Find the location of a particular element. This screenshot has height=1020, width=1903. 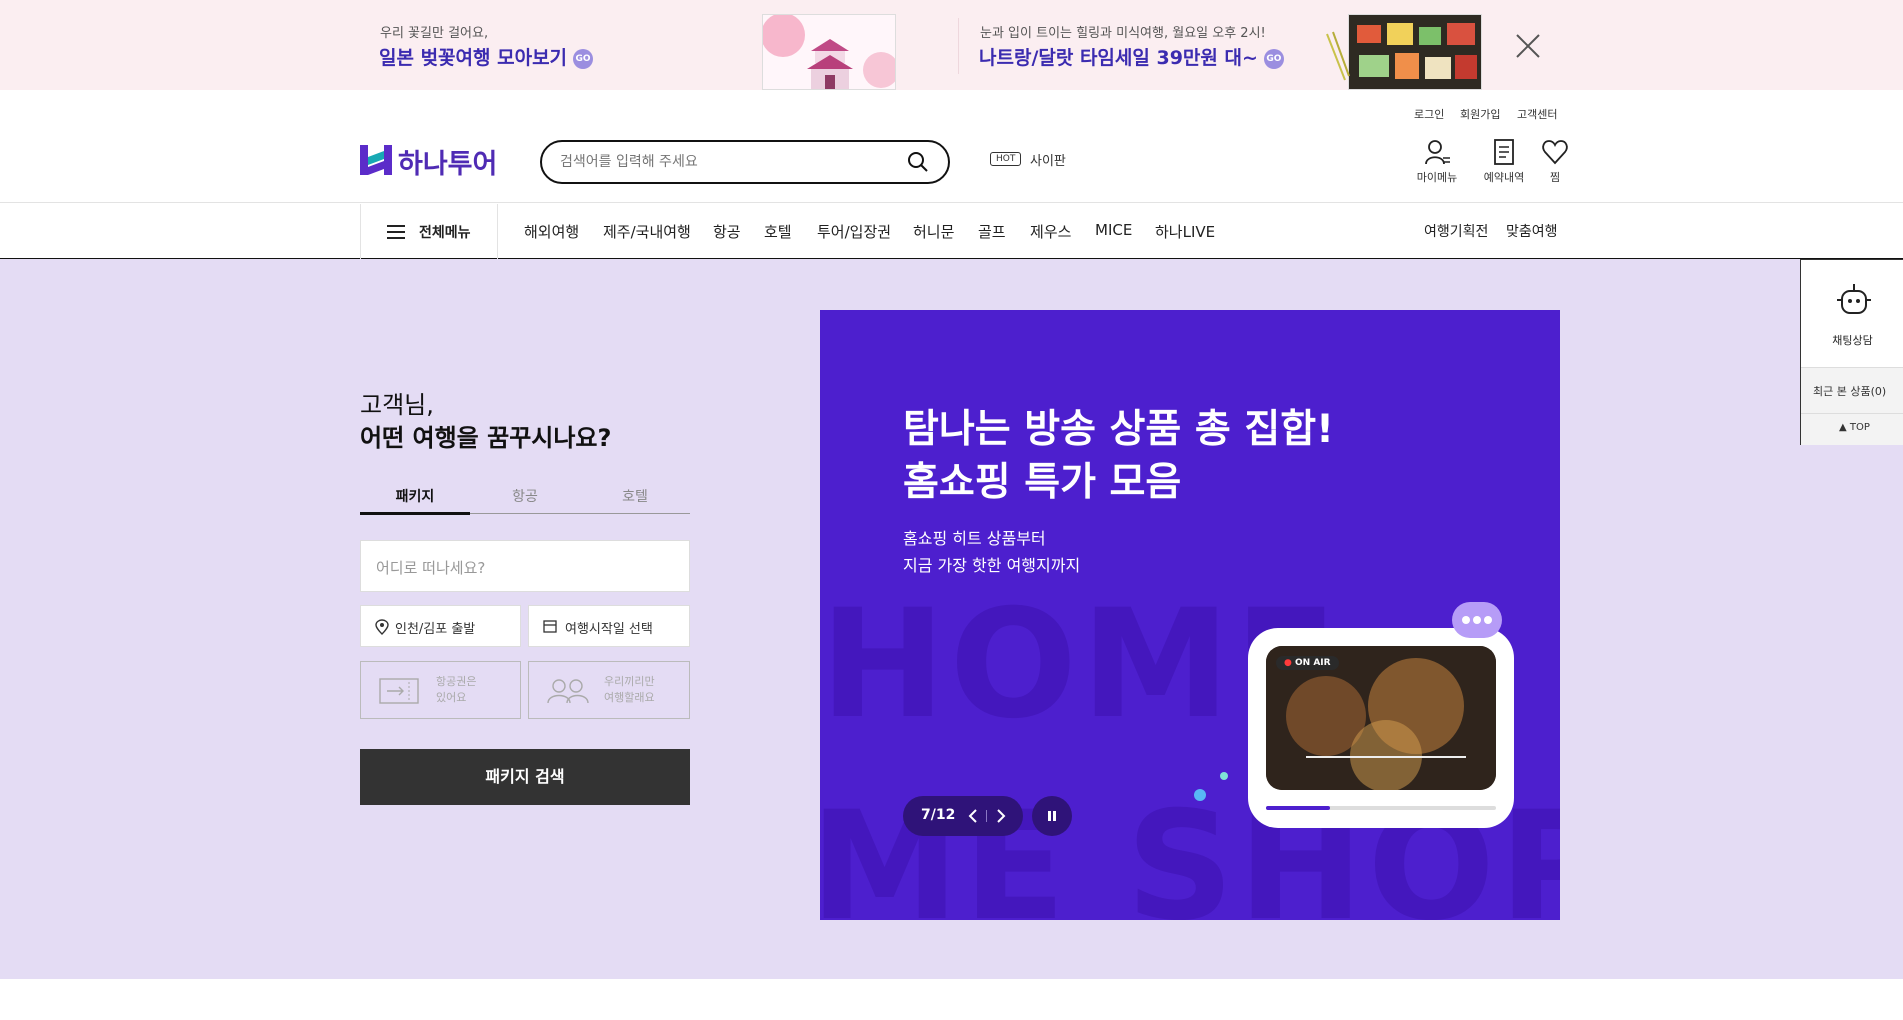

on-air-label: ON AIR is located at coordinates (1313, 663).